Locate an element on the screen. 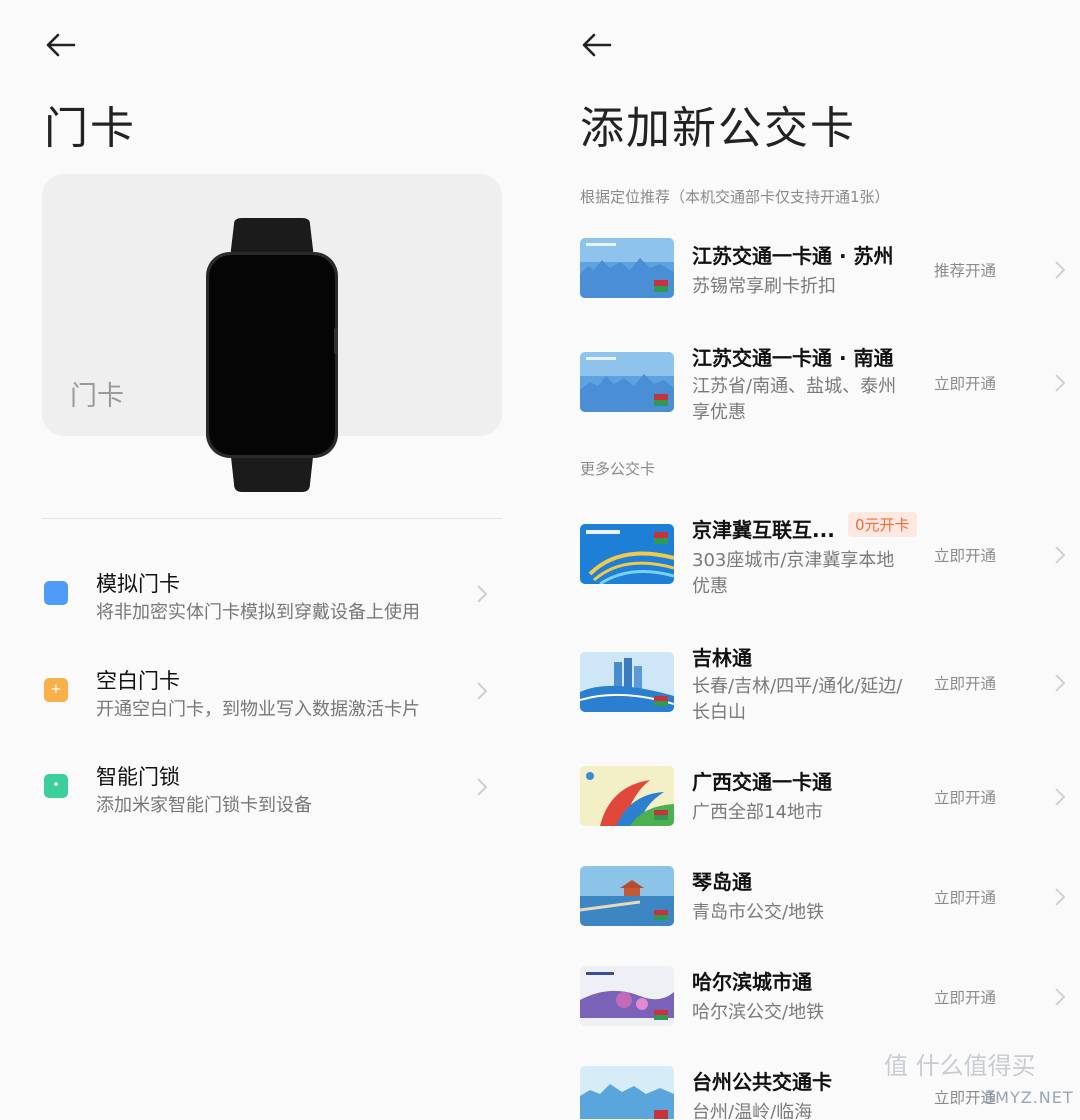 The image size is (1080, 1120). transit-card-item: 江苏交通一卡通 · 南通 江苏省/南通、盐城、泰州享优惠 立即开通 is located at coordinates (823, 389).